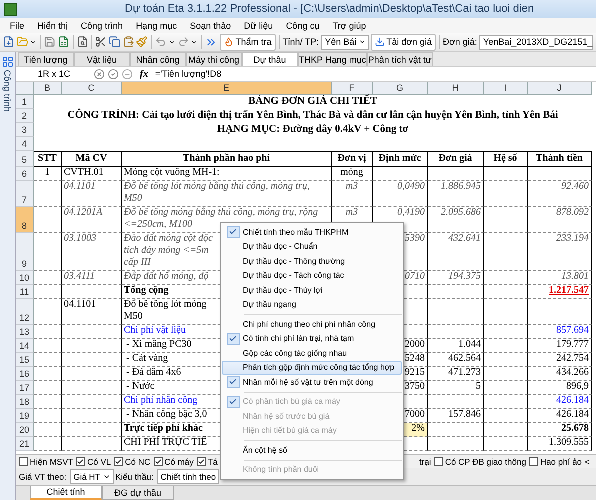 The width and height of the screenshot is (596, 500). Describe the element at coordinates (456, 252) in the screenshot. I see `table-cell: 432.641` at that location.